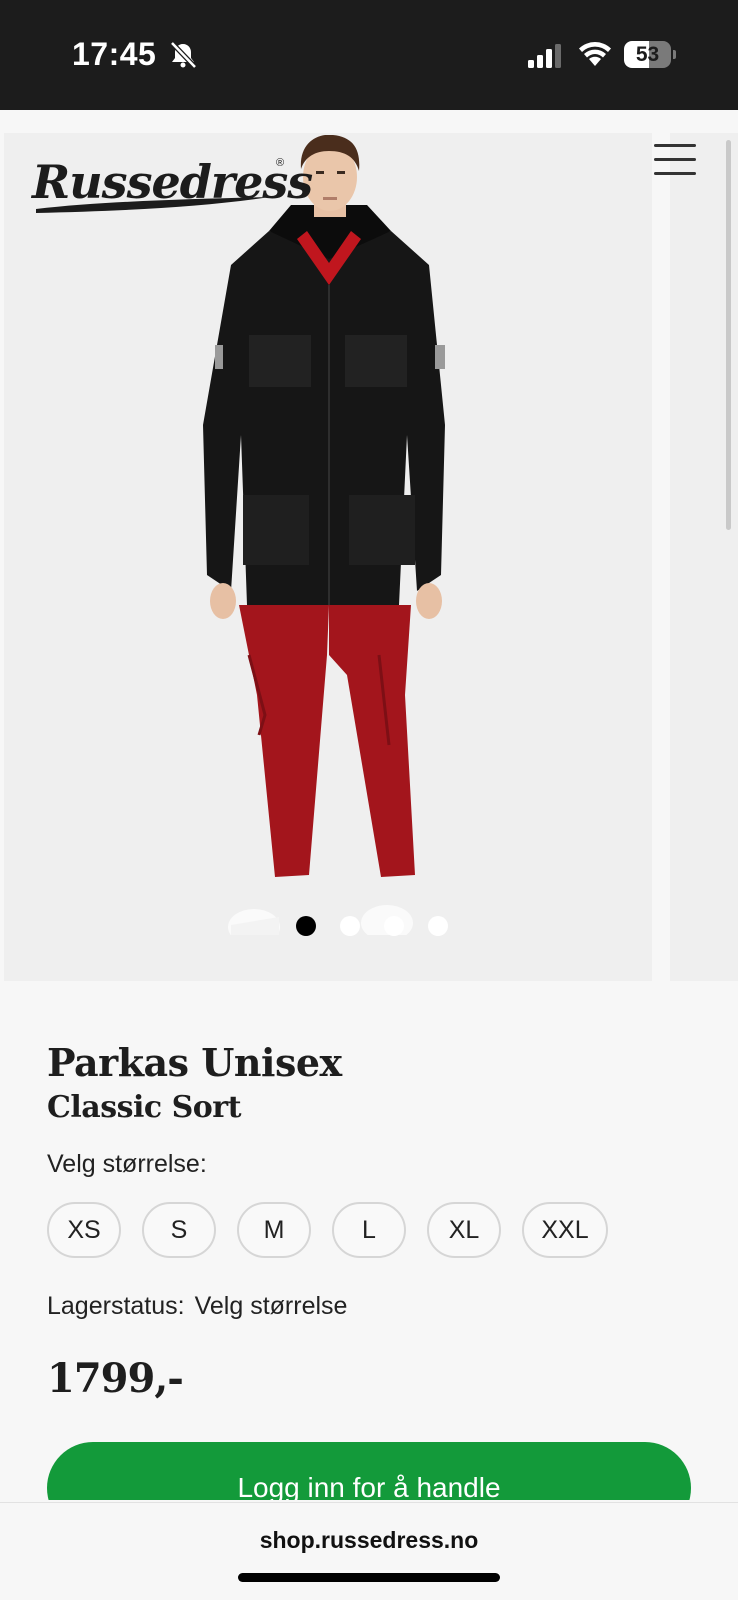  I want to click on registered-mark: ®, so click(280, 163).